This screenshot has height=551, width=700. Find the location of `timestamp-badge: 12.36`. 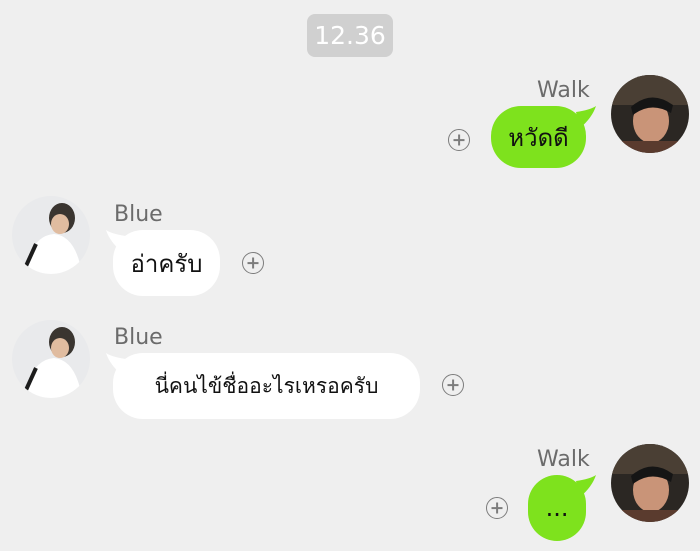

timestamp-badge: 12.36 is located at coordinates (350, 35).